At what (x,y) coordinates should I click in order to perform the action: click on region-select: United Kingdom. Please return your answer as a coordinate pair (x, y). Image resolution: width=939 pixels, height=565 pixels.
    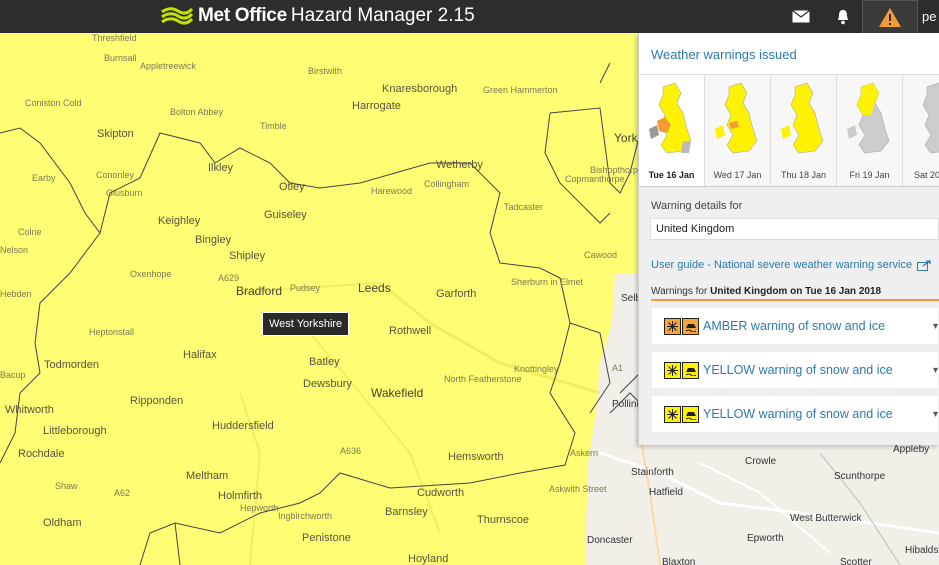
    Looking at the image, I should click on (794, 229).